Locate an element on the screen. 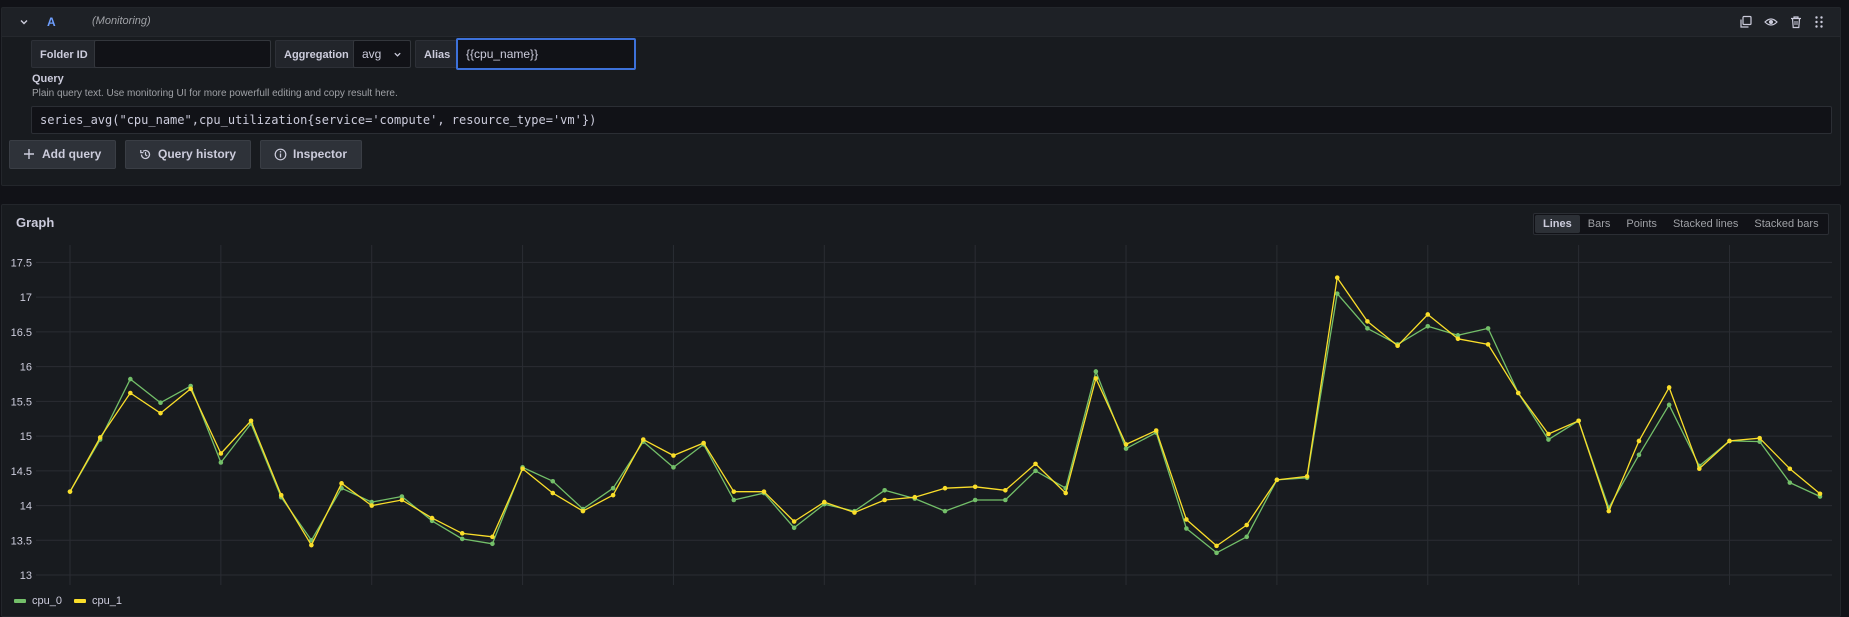 The height and width of the screenshot is (617, 1849). add-query-label: Add query is located at coordinates (72, 154).